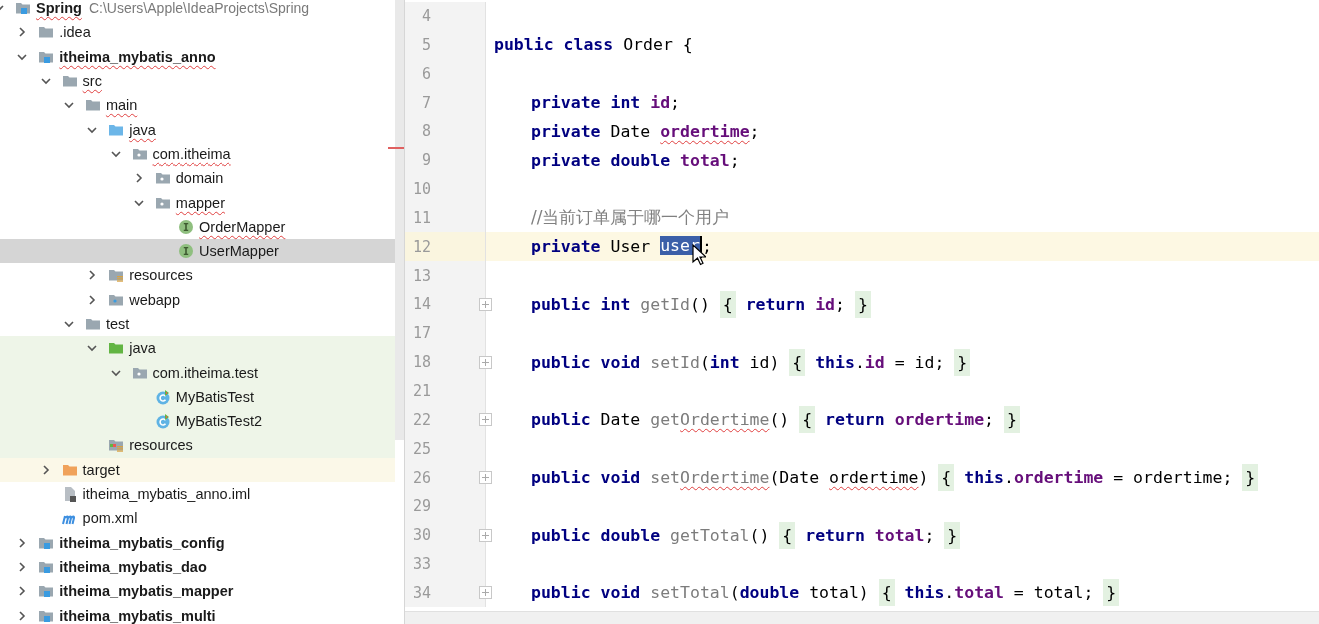  Describe the element at coordinates (214, 396) in the screenshot. I see `item-label: MyBatisTest` at that location.